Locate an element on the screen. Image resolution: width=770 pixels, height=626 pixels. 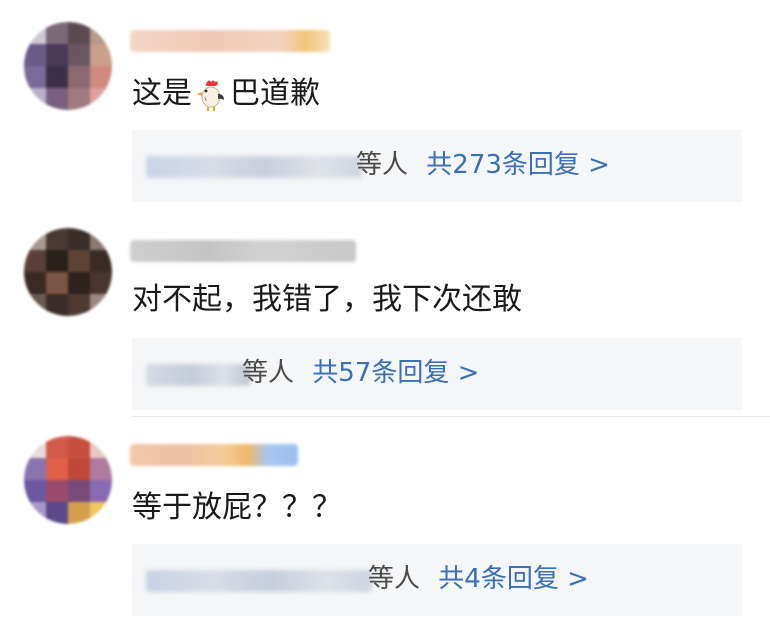
reply-summary: 等人 共273条回复 > is located at coordinates (483, 165).